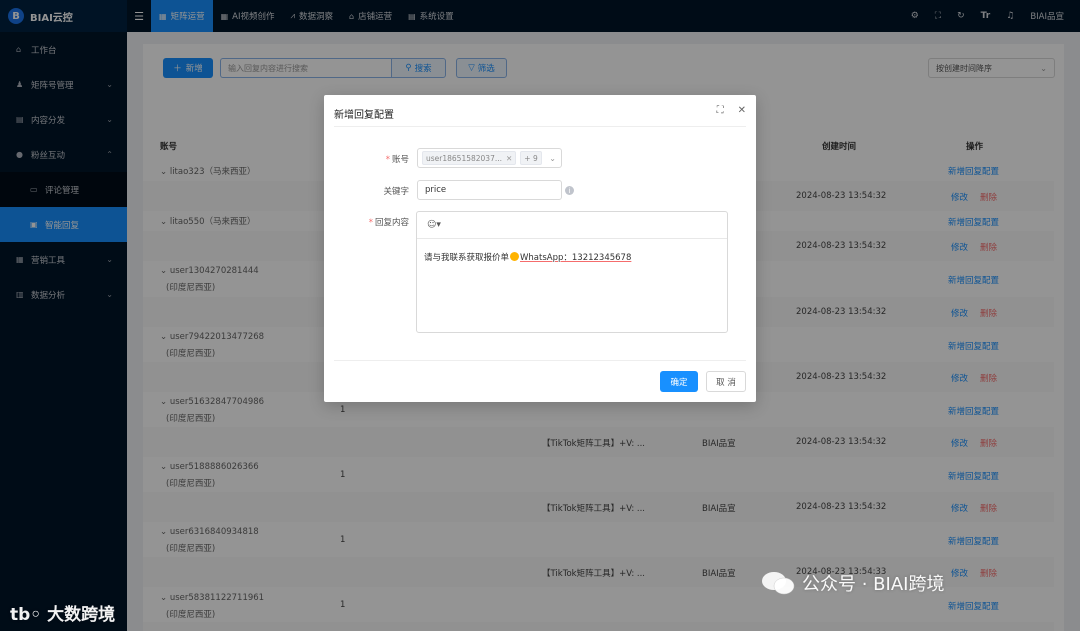 The height and width of the screenshot is (631, 1080). I want to click on reply-content-editor: ☺▾ 请与我联系获取报价单 WhatsApp：13212345678, so click(572, 272).